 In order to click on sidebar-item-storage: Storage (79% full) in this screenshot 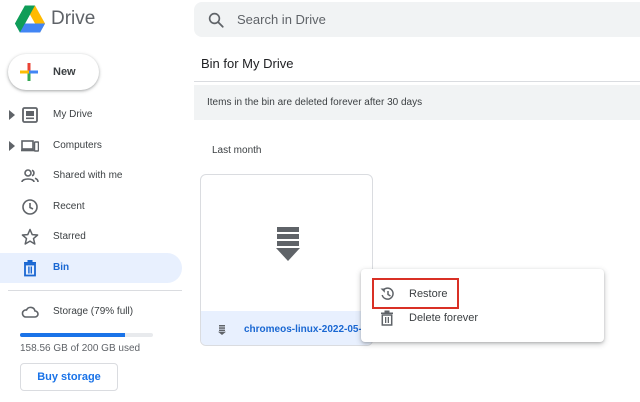, I will do `click(91, 312)`.